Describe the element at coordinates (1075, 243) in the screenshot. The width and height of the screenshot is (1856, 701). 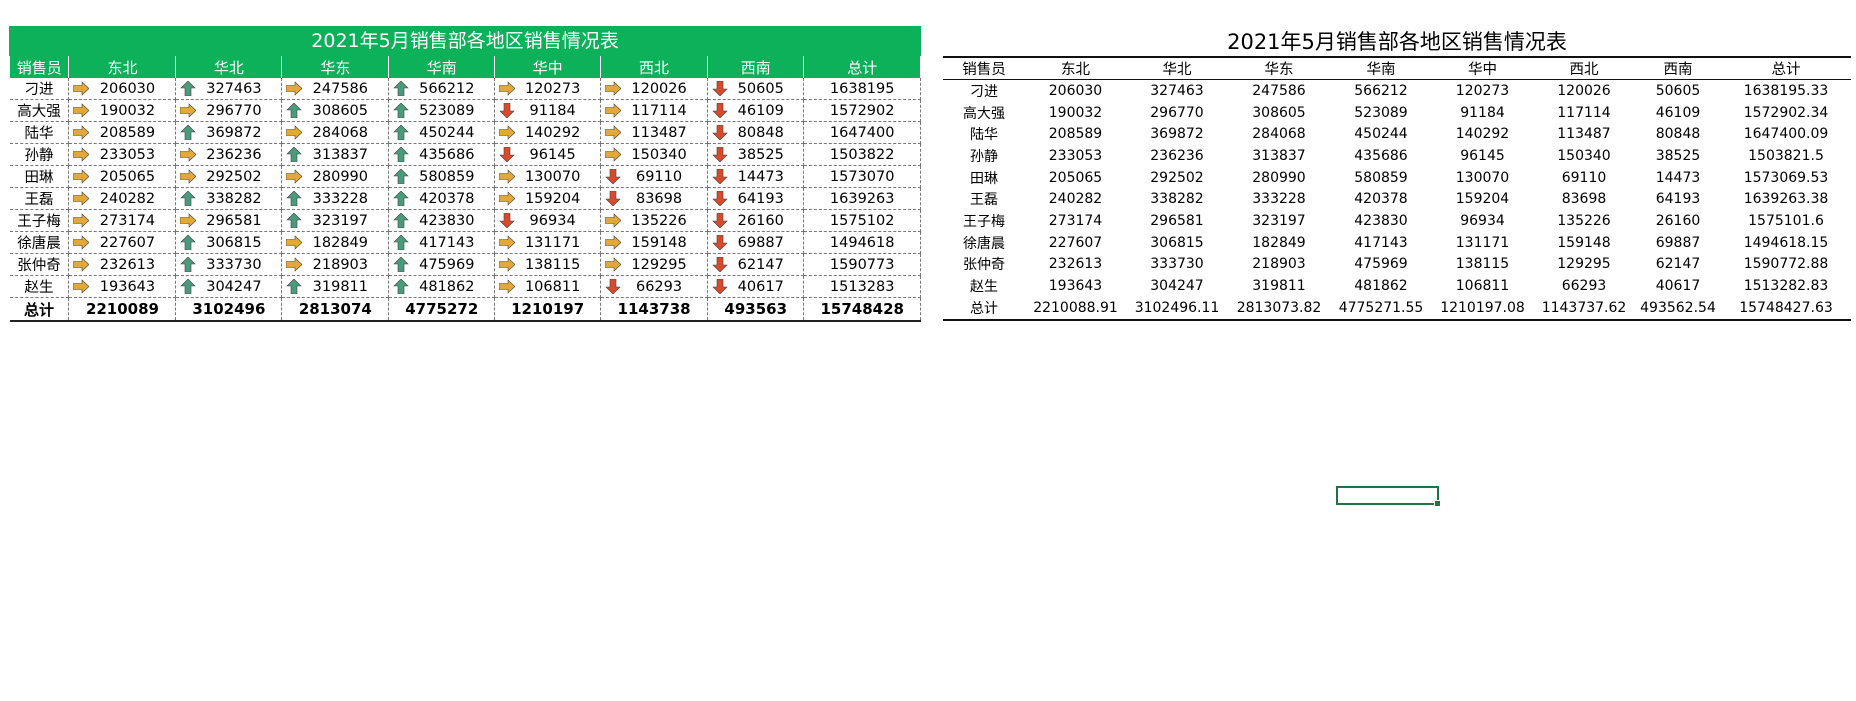
I see `value-cell: 227607` at that location.